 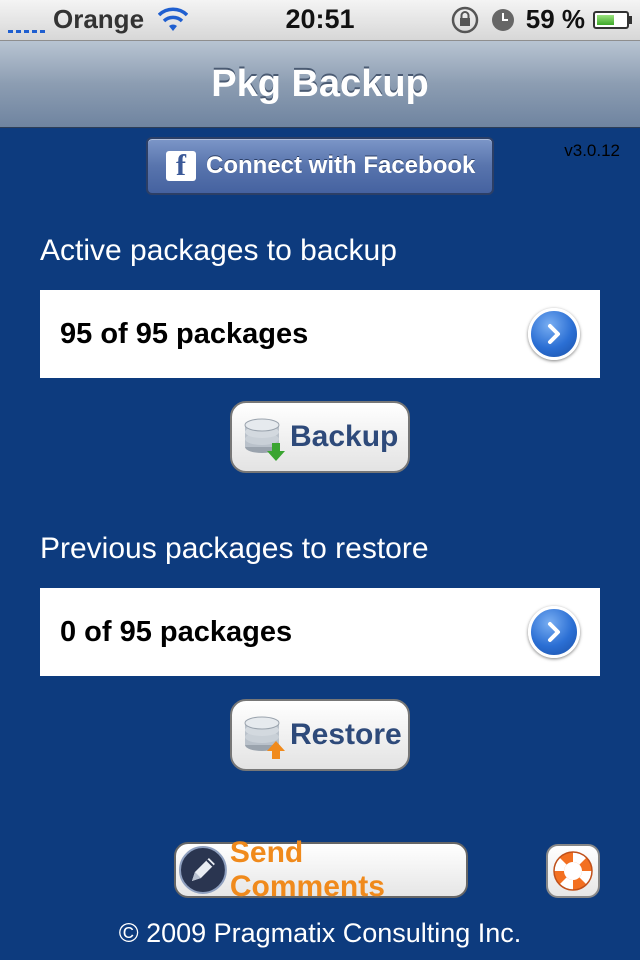 What do you see at coordinates (184, 333) in the screenshot?
I see `active-packages-summary: 95 of 95 packages` at bounding box center [184, 333].